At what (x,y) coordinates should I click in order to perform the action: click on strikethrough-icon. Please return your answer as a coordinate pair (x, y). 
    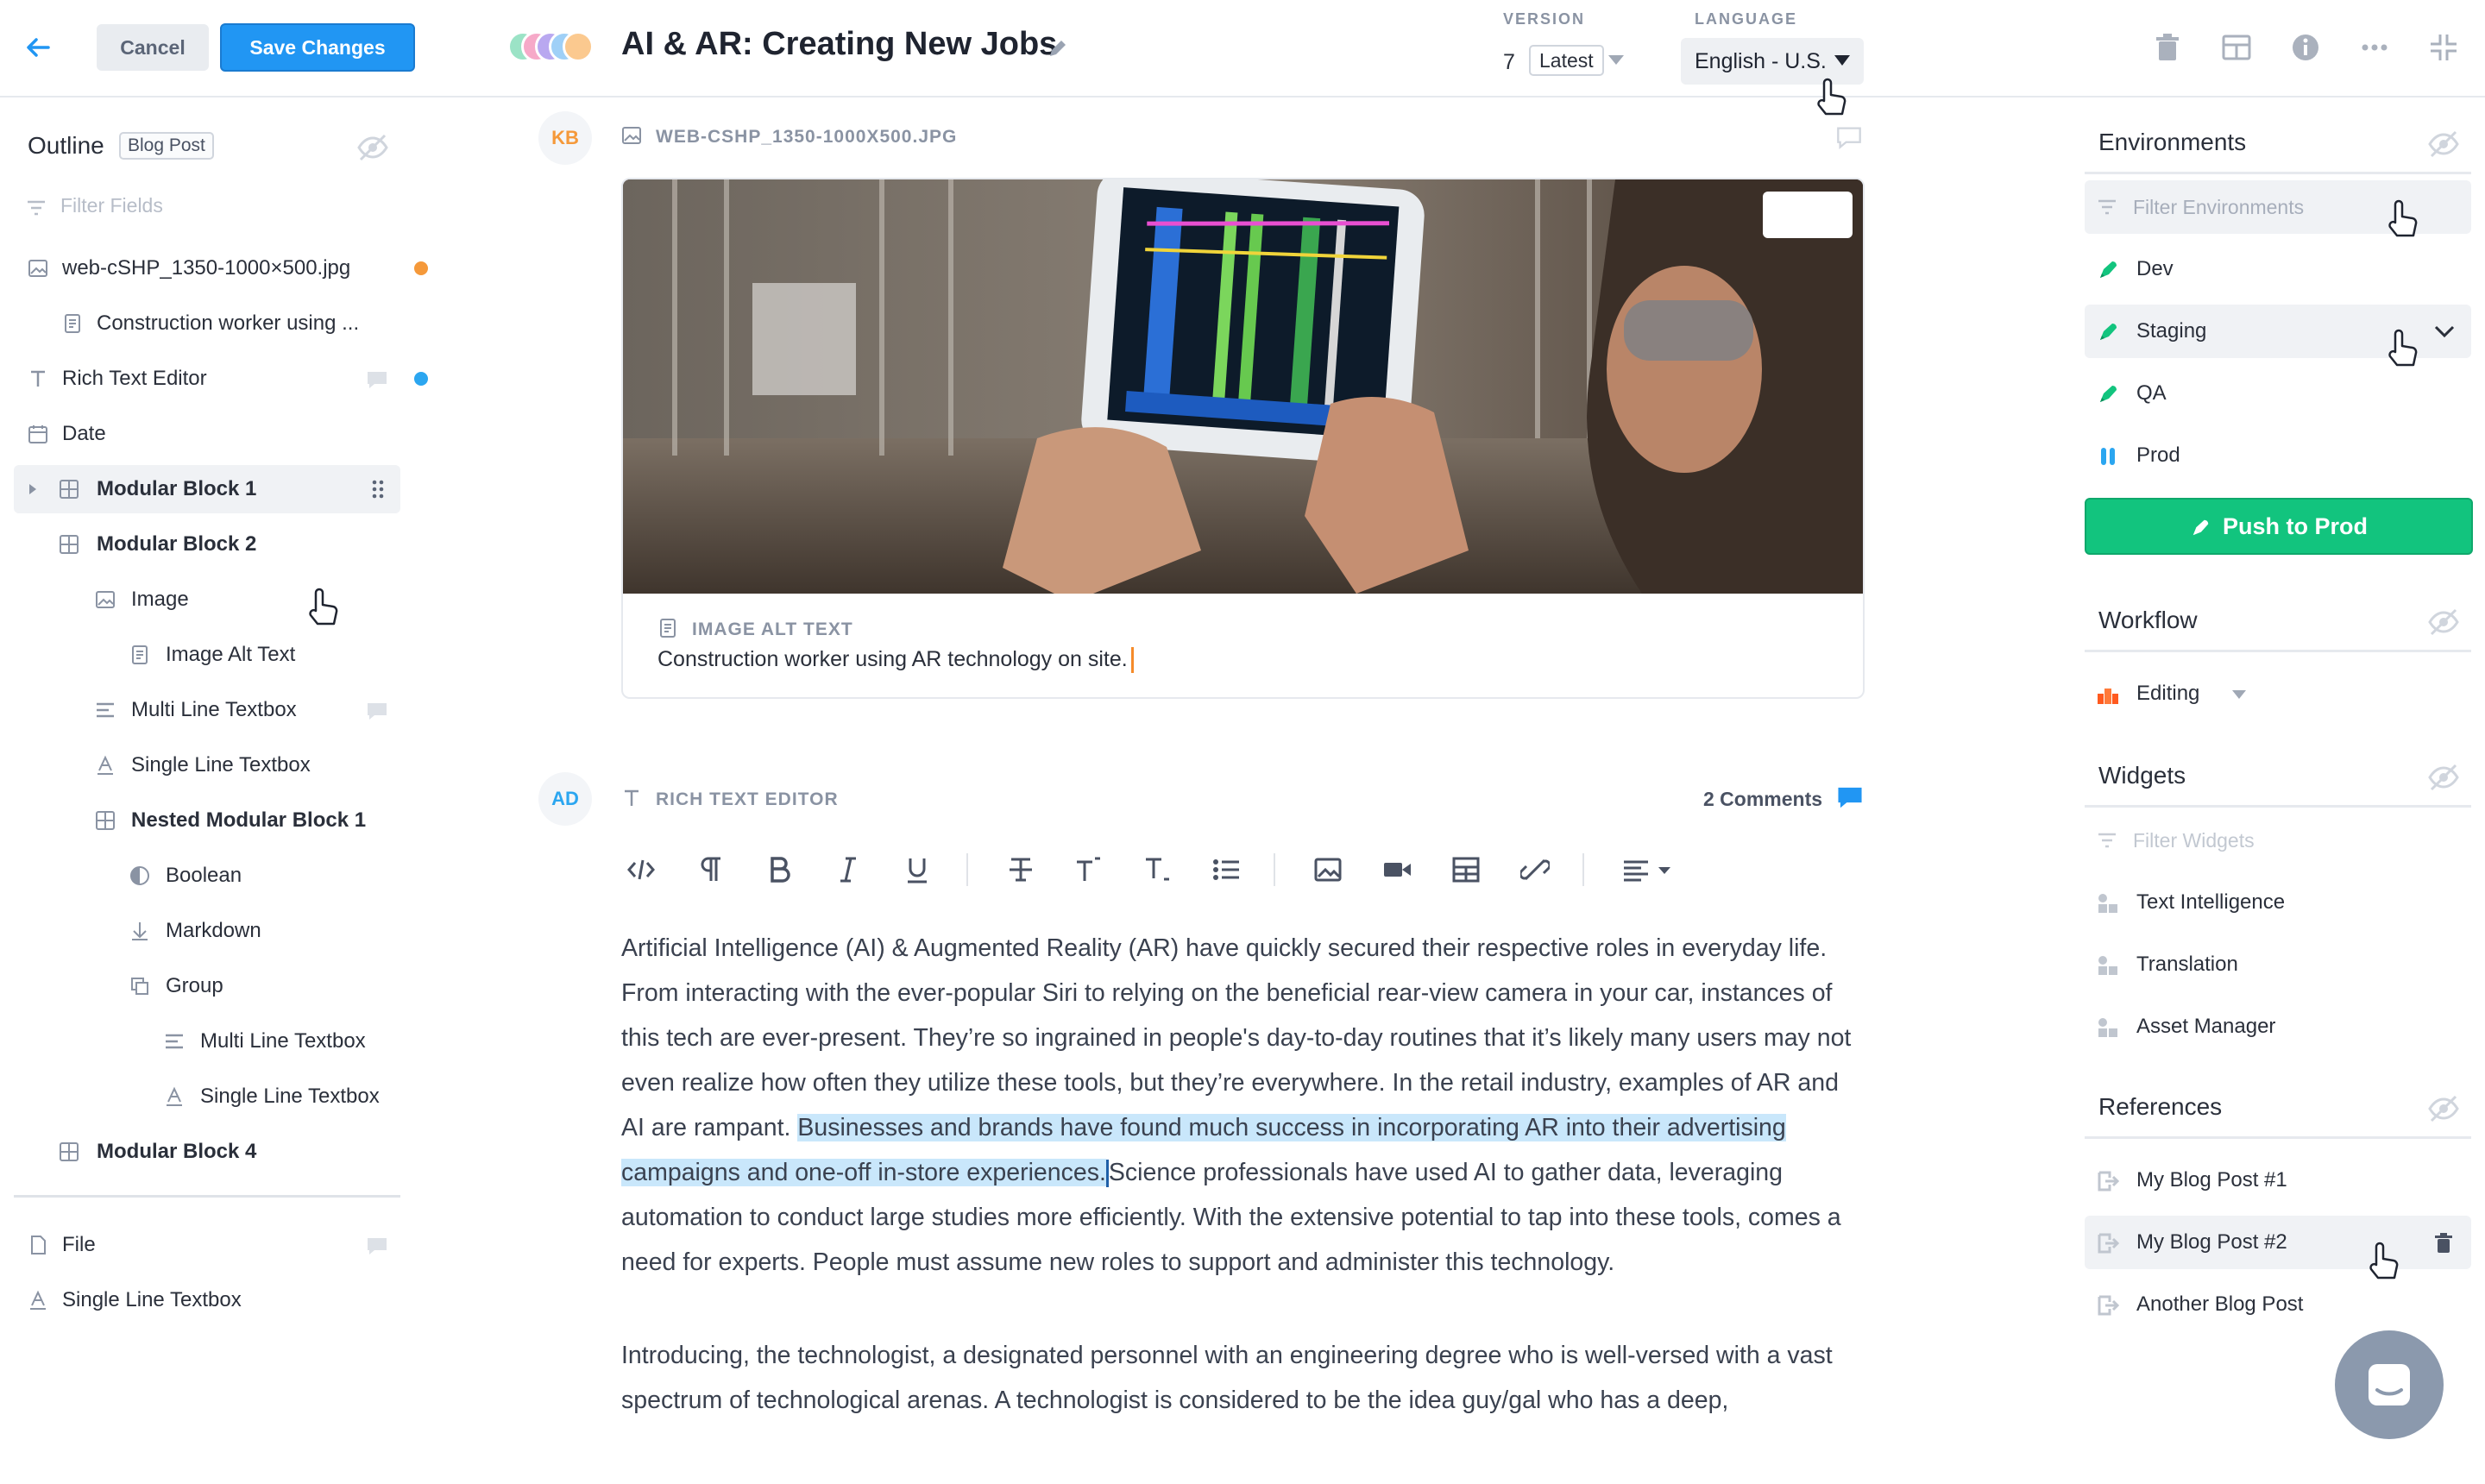
    Looking at the image, I should click on (1021, 870).